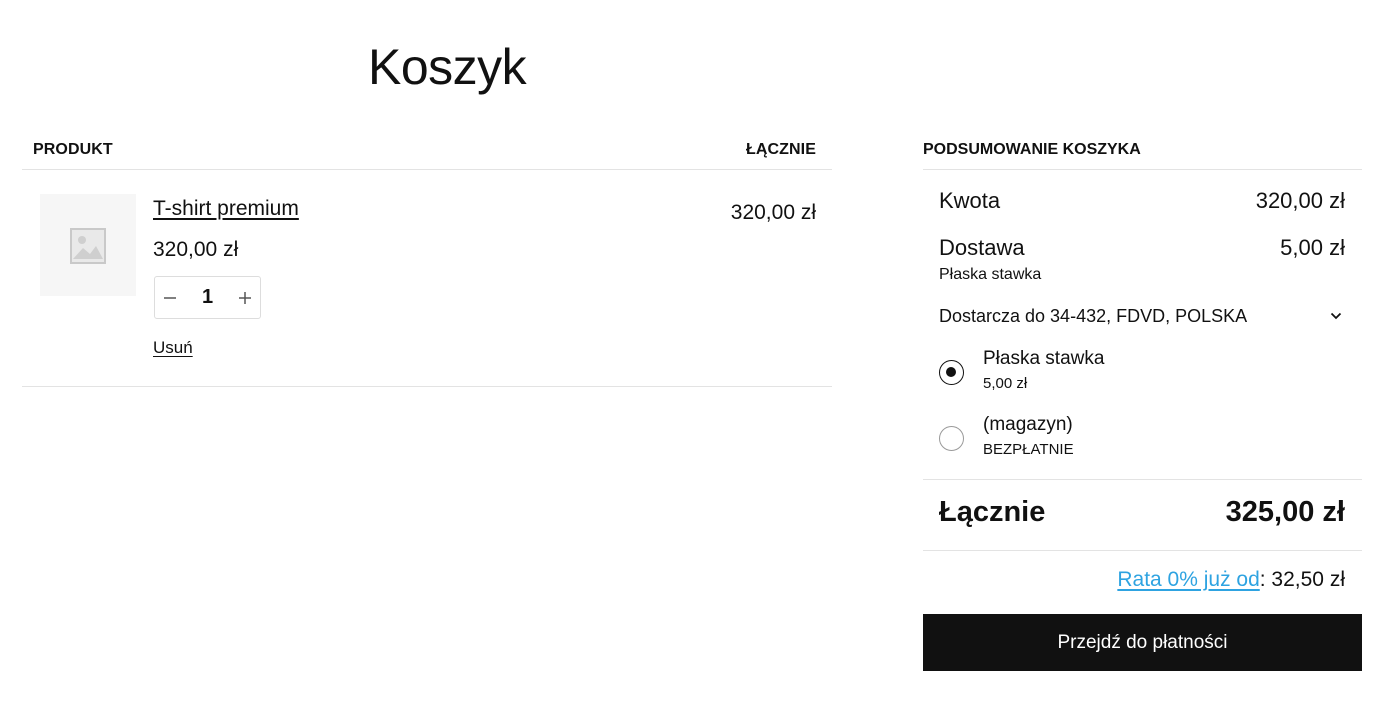 The height and width of the screenshot is (702, 1392). Describe the element at coordinates (1312, 247) in the screenshot. I see `shipping-value: 5,00 zł` at that location.